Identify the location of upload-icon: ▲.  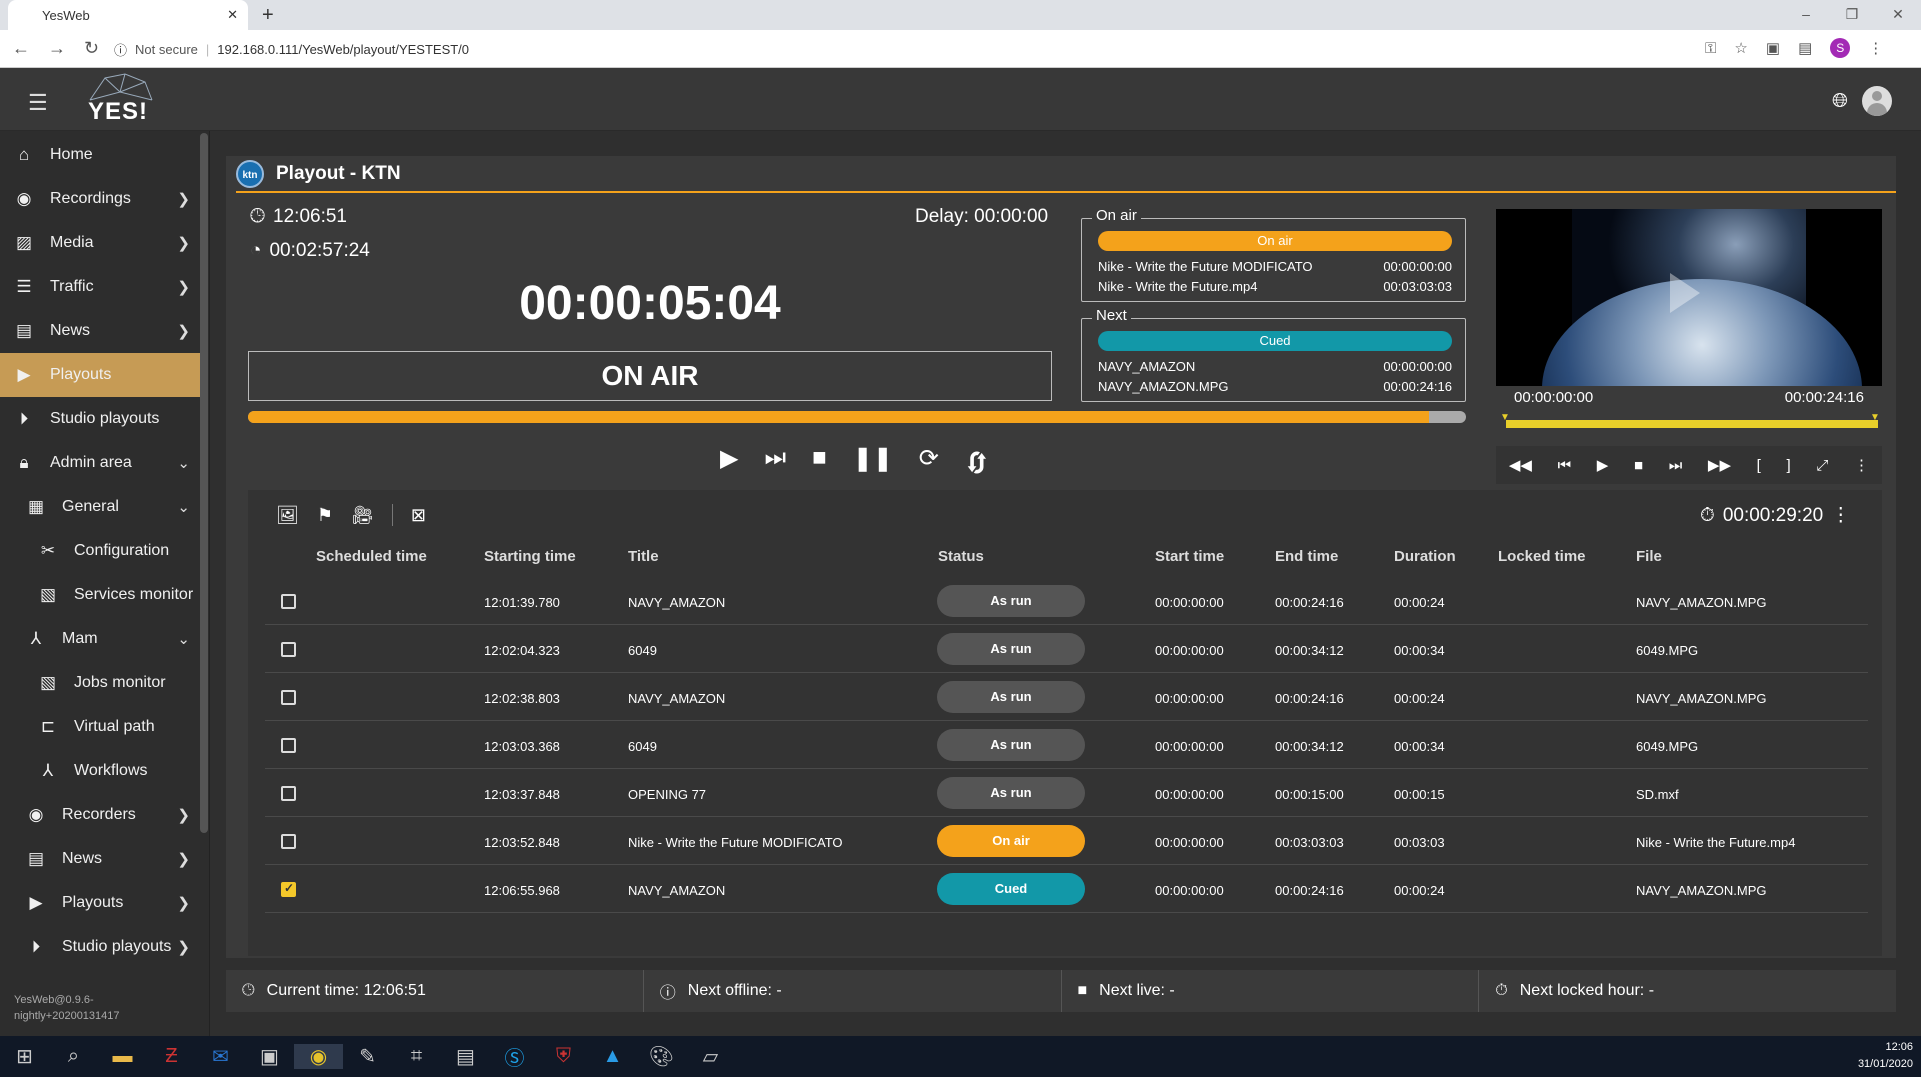
(612, 1056).